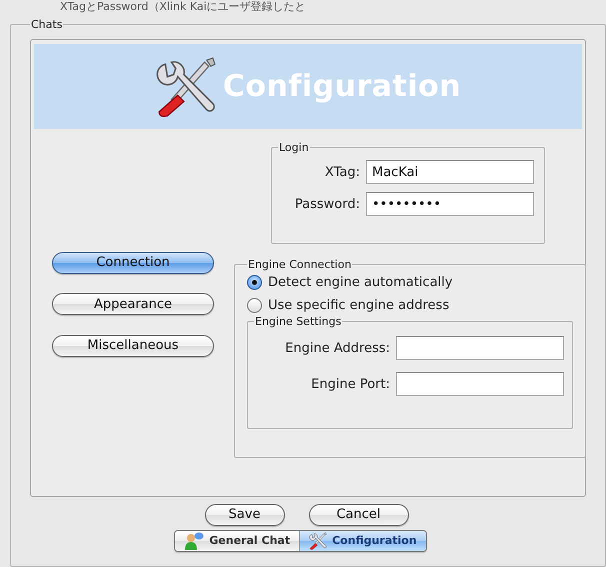 The width and height of the screenshot is (606, 567). Describe the element at coordinates (337, 348) in the screenshot. I see `field-label: Engine Address:` at that location.